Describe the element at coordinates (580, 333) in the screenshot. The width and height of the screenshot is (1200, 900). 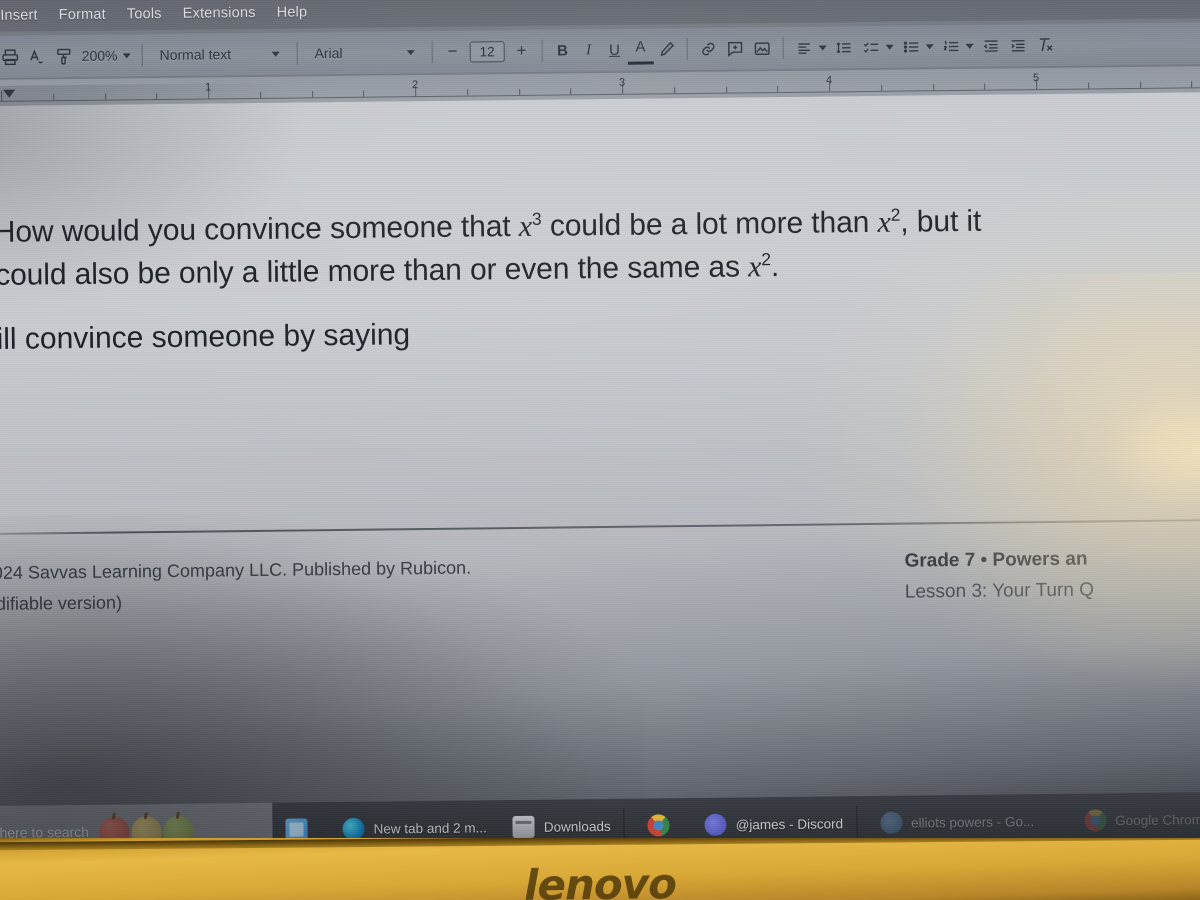
I see `answer-text: i will convince someone by saying` at that location.